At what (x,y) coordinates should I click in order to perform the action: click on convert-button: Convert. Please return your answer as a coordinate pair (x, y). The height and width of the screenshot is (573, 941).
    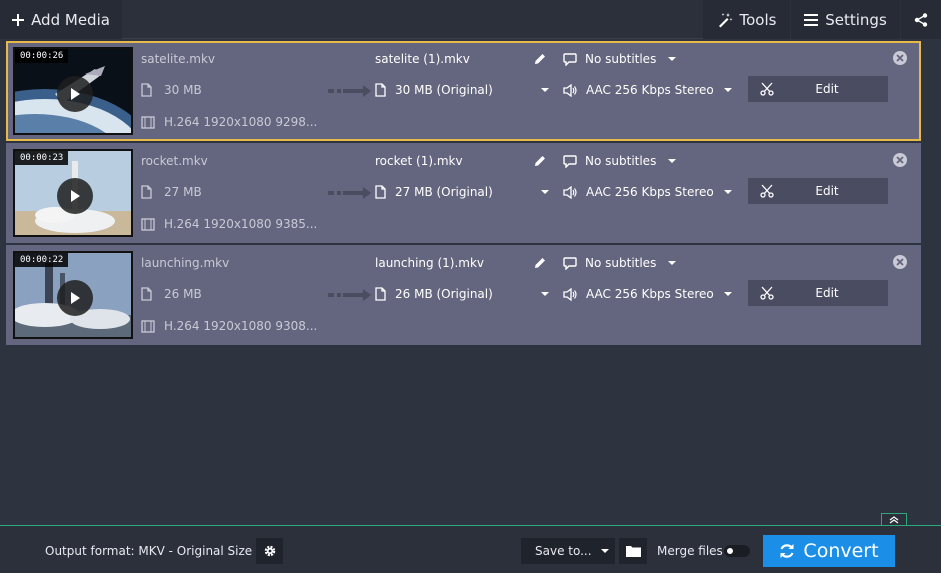
    Looking at the image, I should click on (829, 551).